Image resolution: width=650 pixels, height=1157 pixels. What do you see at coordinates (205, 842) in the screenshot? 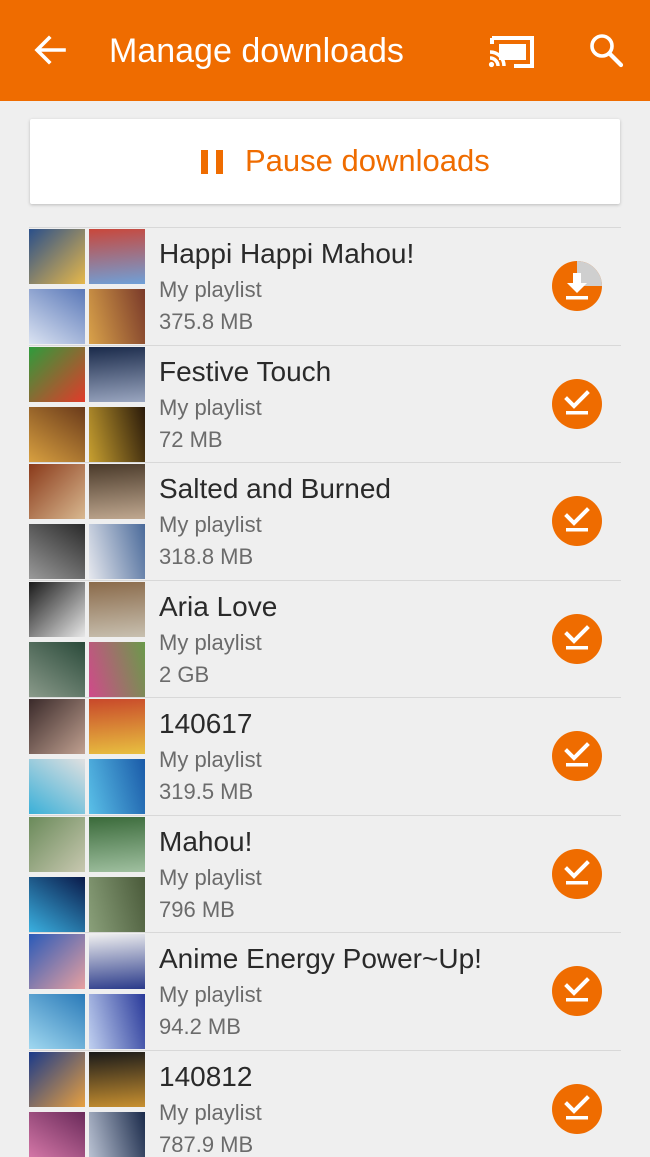
I see `playlist-name: Mahou!` at bounding box center [205, 842].